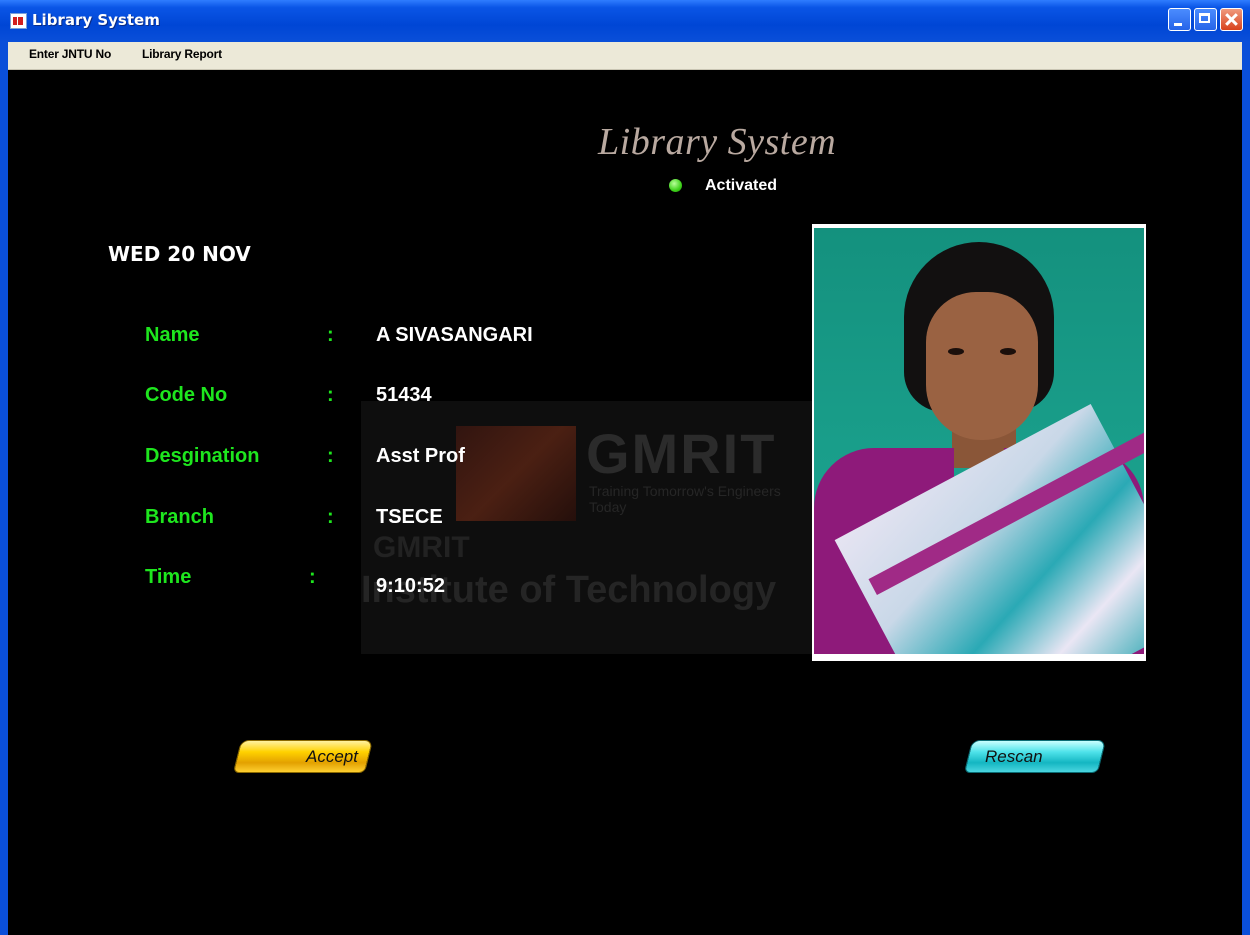 This screenshot has width=1250, height=935. I want to click on menu-library-report: Library Report, so click(182, 54).